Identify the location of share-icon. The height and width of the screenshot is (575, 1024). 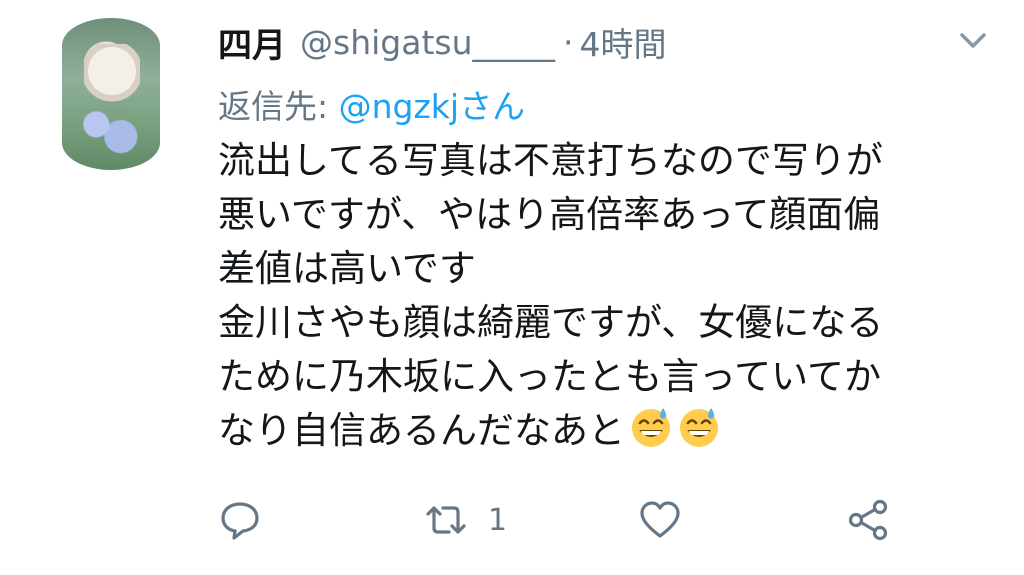
(868, 520).